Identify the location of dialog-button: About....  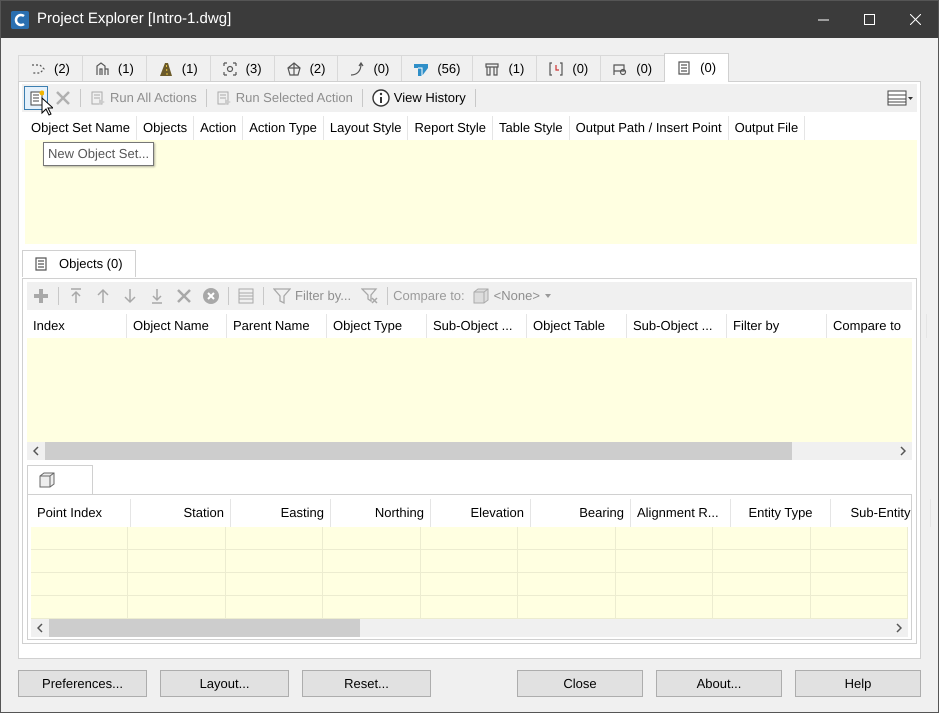
(719, 683).